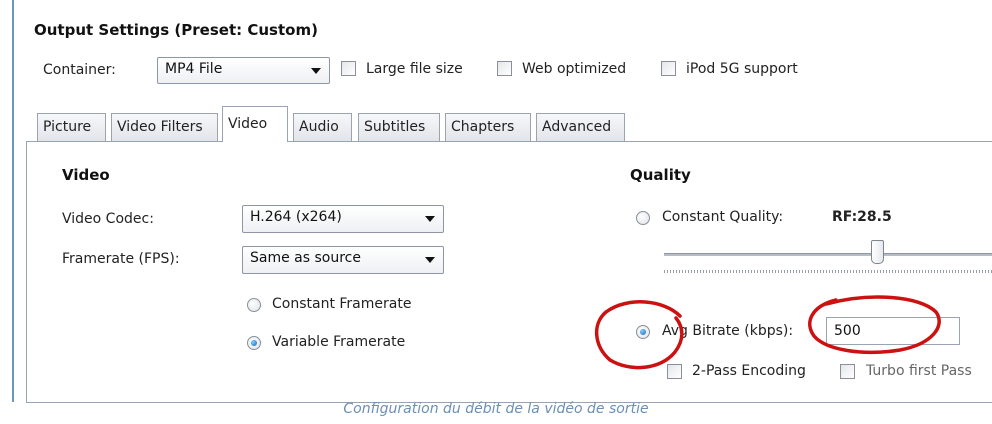  I want to click on avg-bitrate-input: 500, so click(893, 331).